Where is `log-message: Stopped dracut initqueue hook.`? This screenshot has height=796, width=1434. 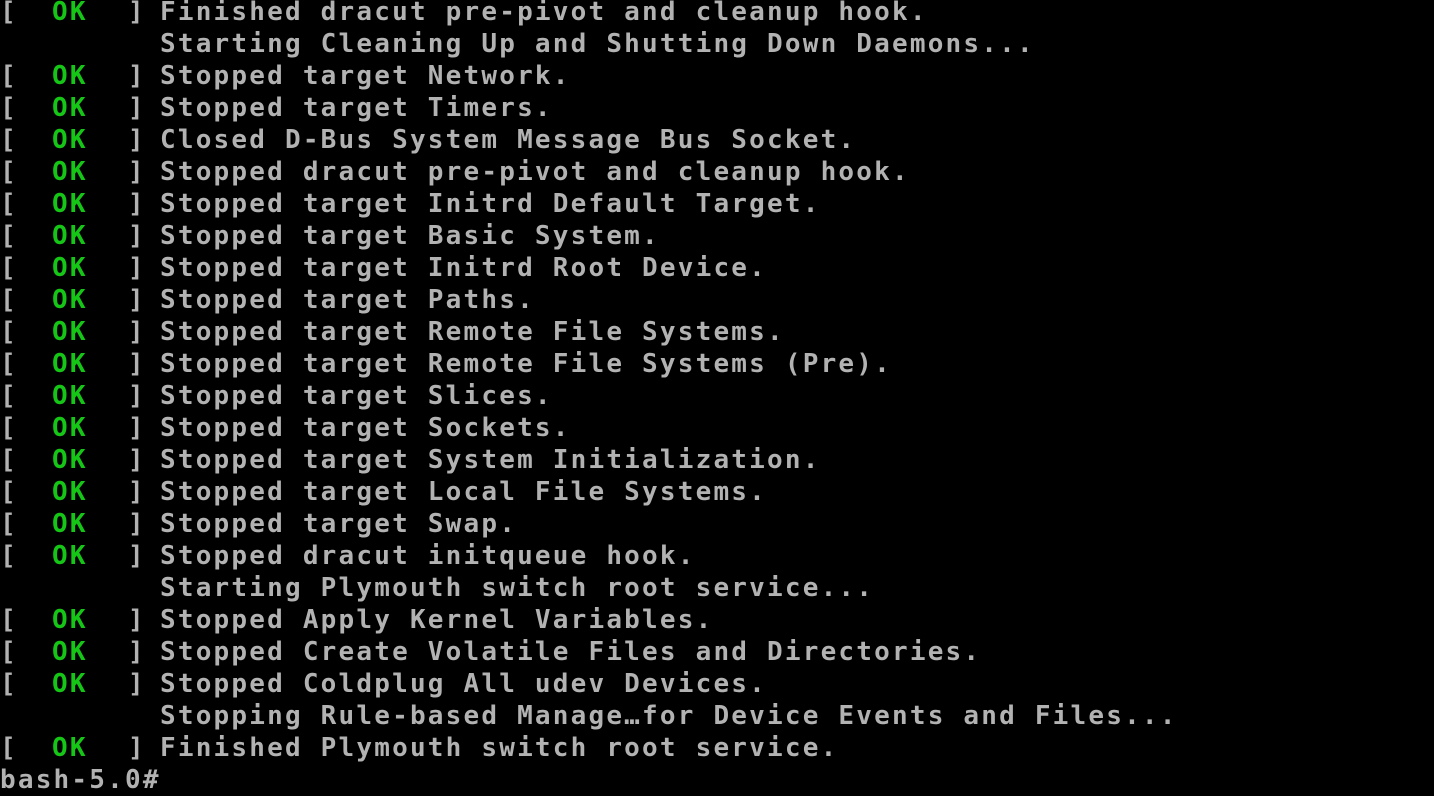
log-message: Stopped dracut initqueue hook. is located at coordinates (428, 556).